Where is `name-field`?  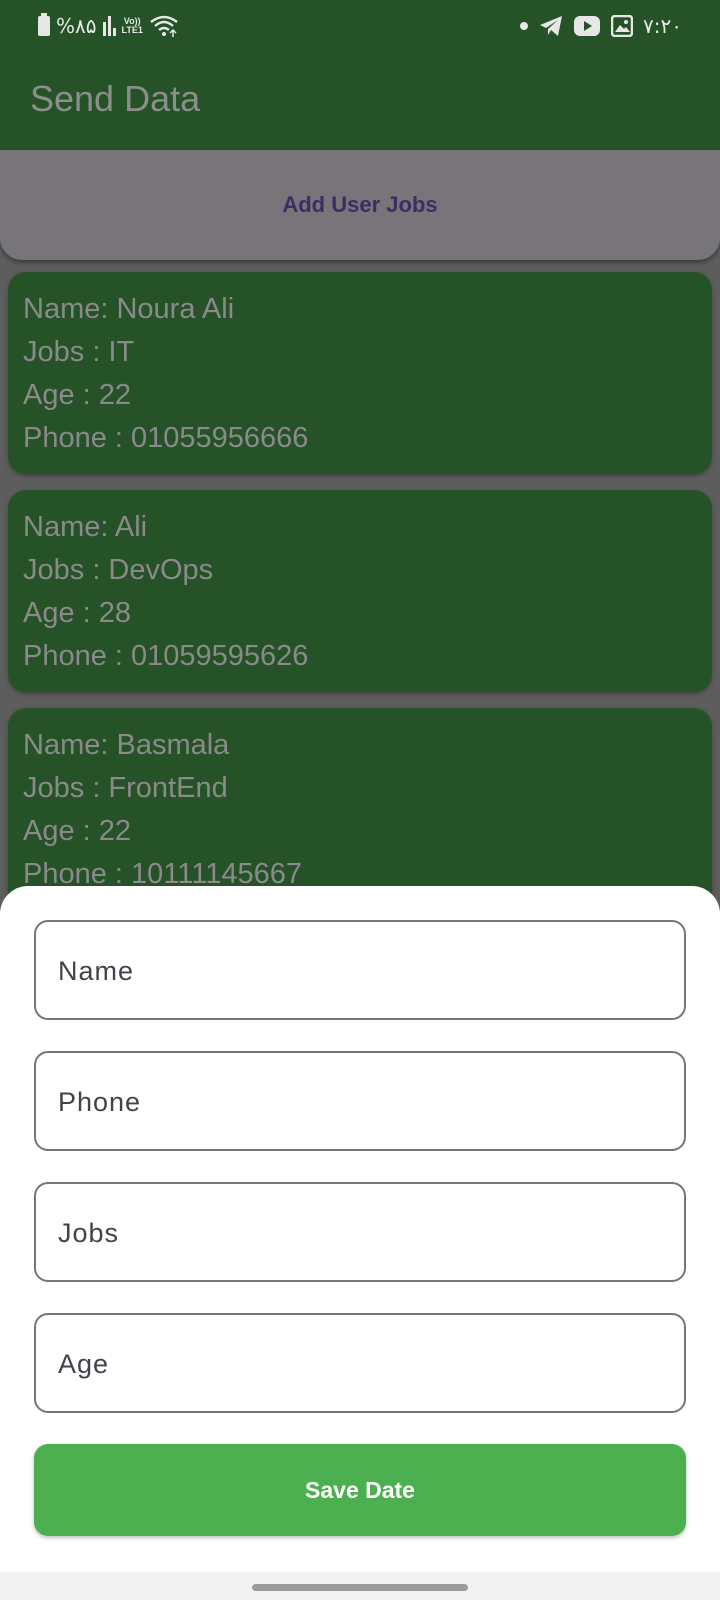 name-field is located at coordinates (360, 970).